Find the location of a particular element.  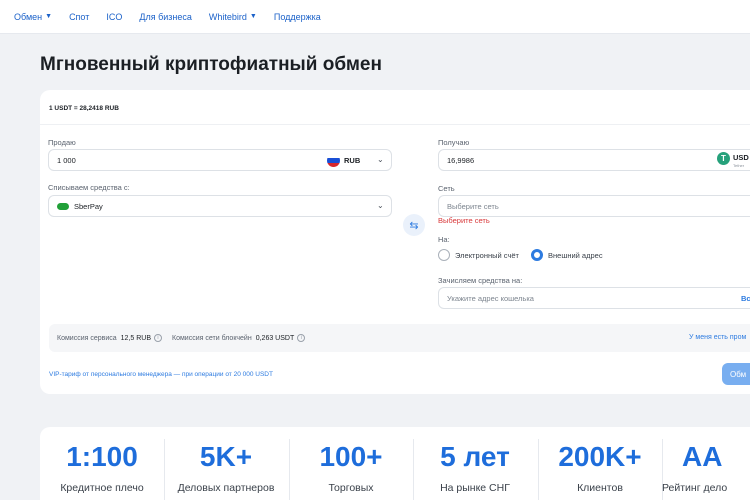

stat-item: AA Рейтинг дело is located at coordinates (706, 467).